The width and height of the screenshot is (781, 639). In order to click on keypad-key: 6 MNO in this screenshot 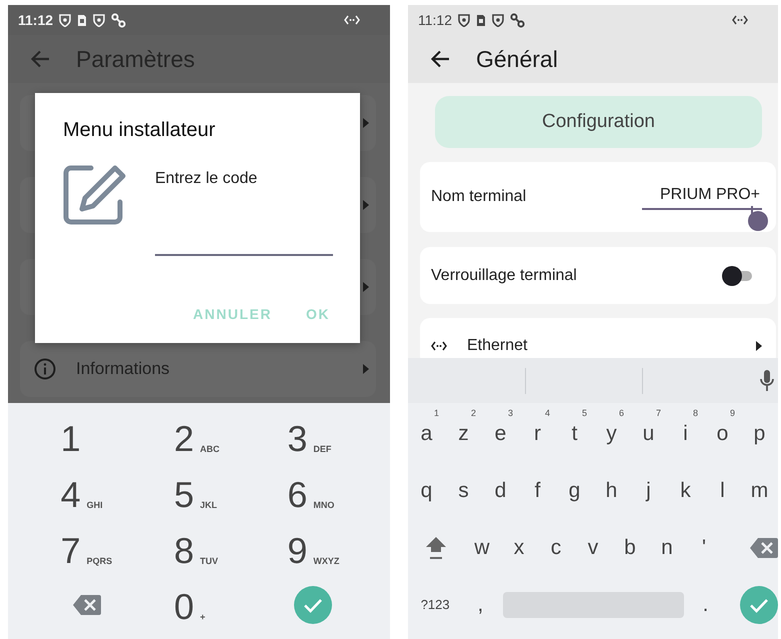, I will do `click(313, 493)`.